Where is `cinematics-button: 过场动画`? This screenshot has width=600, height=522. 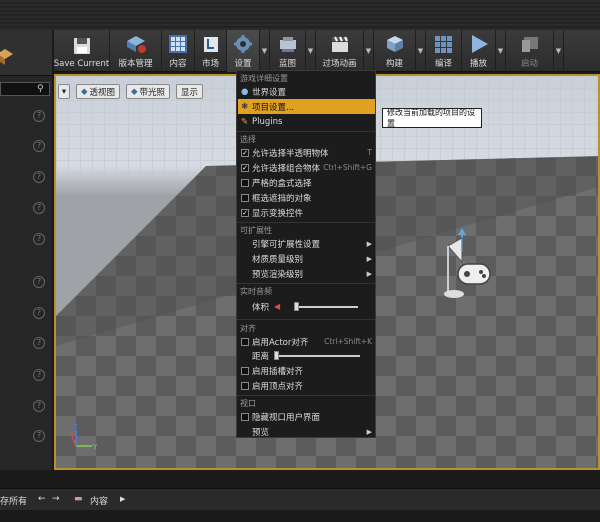
cinematics-button: 过场动画 is located at coordinates (340, 51).